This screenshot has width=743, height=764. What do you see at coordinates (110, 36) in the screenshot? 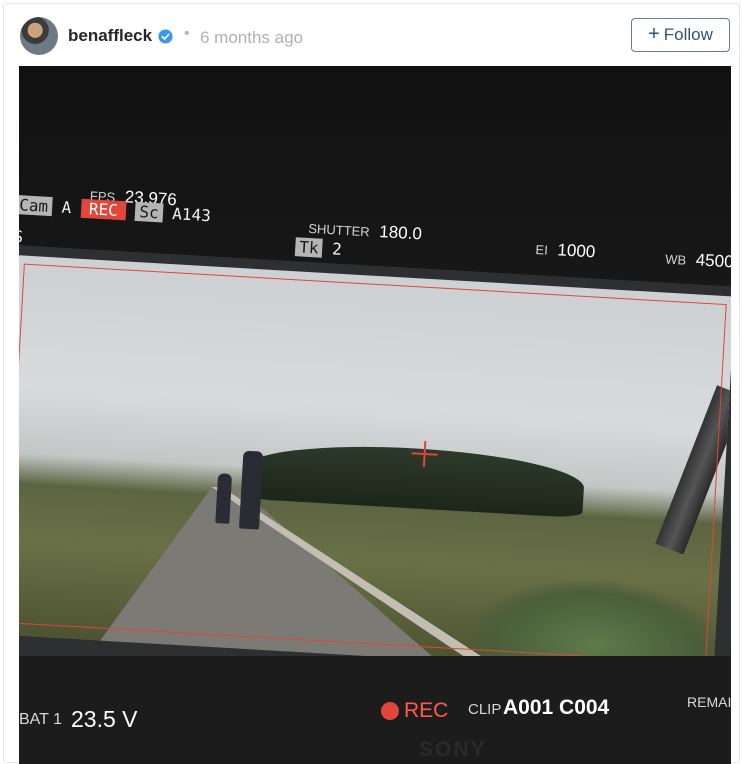
I see `username-link: benaffleck` at bounding box center [110, 36].